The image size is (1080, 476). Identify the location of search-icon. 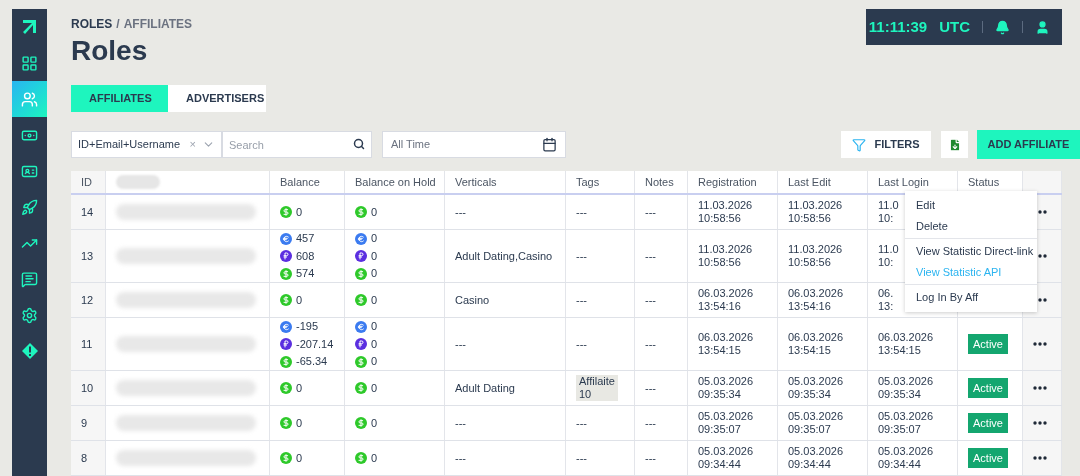
(359, 144).